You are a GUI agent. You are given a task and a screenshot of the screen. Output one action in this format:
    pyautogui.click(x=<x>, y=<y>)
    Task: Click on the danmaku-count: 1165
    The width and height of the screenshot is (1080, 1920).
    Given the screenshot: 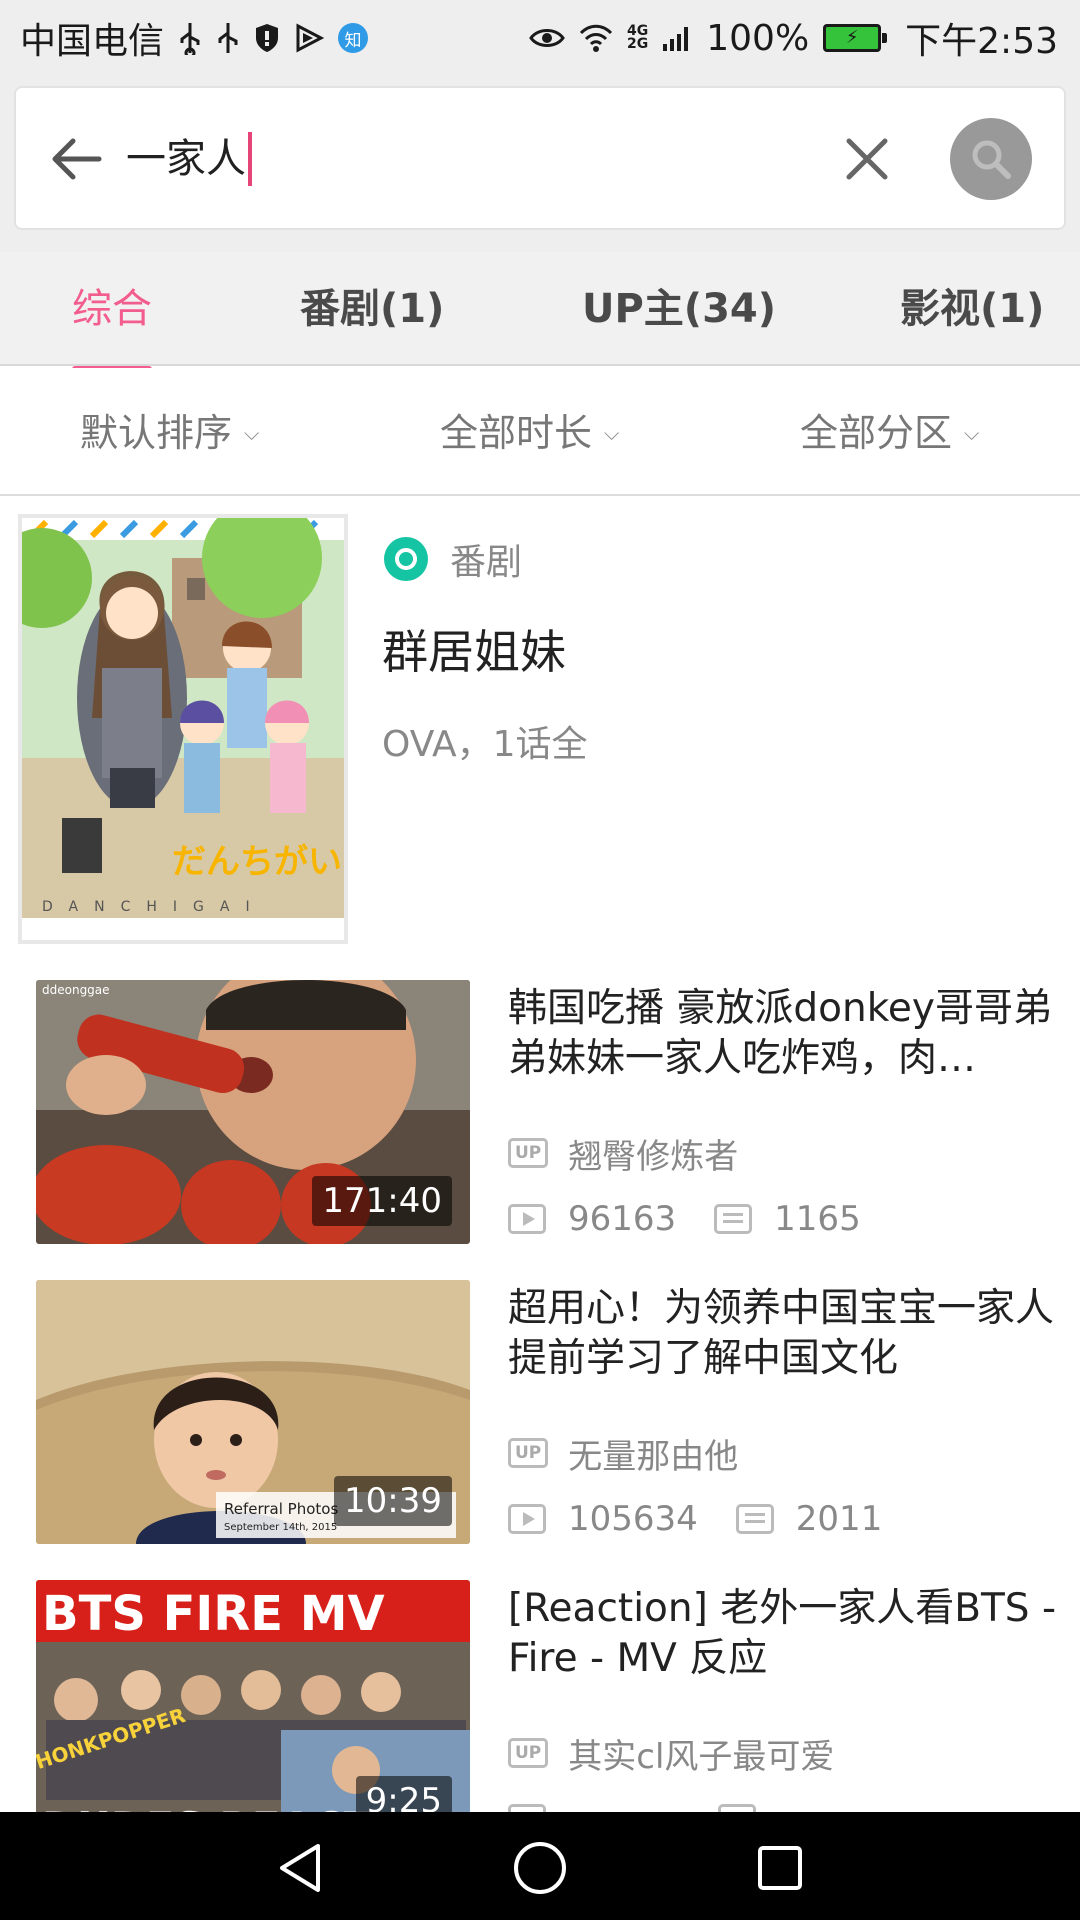 What is the action you would take?
    pyautogui.click(x=817, y=1219)
    